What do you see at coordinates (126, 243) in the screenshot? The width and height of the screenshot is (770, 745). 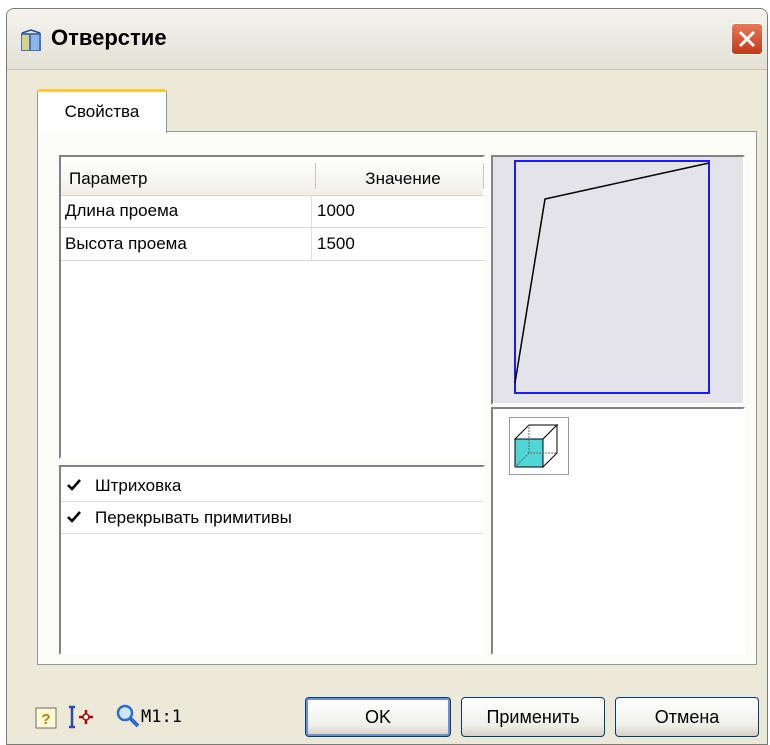 I see `param-name: Высота проема` at bounding box center [126, 243].